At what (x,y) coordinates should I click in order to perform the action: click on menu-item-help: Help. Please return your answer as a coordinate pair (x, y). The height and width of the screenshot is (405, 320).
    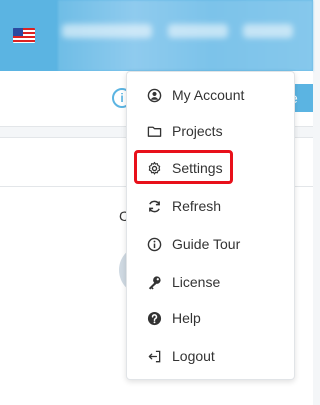
    Looking at the image, I should click on (210, 318).